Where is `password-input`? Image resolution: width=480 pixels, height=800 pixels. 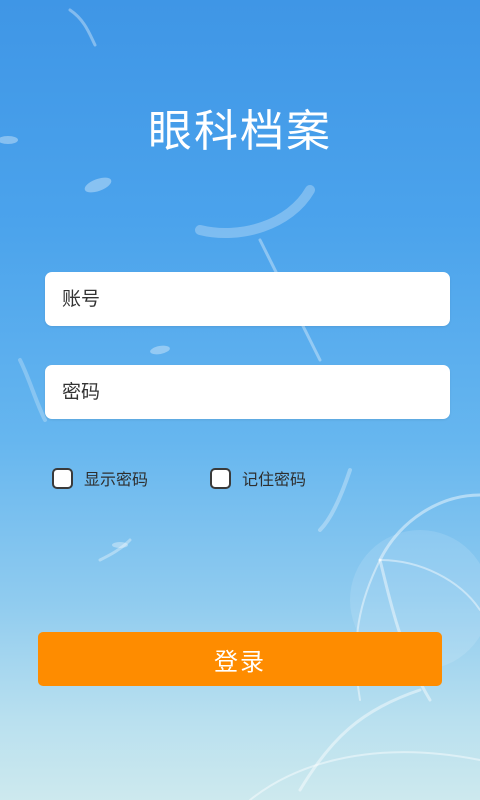
password-input is located at coordinates (247, 392).